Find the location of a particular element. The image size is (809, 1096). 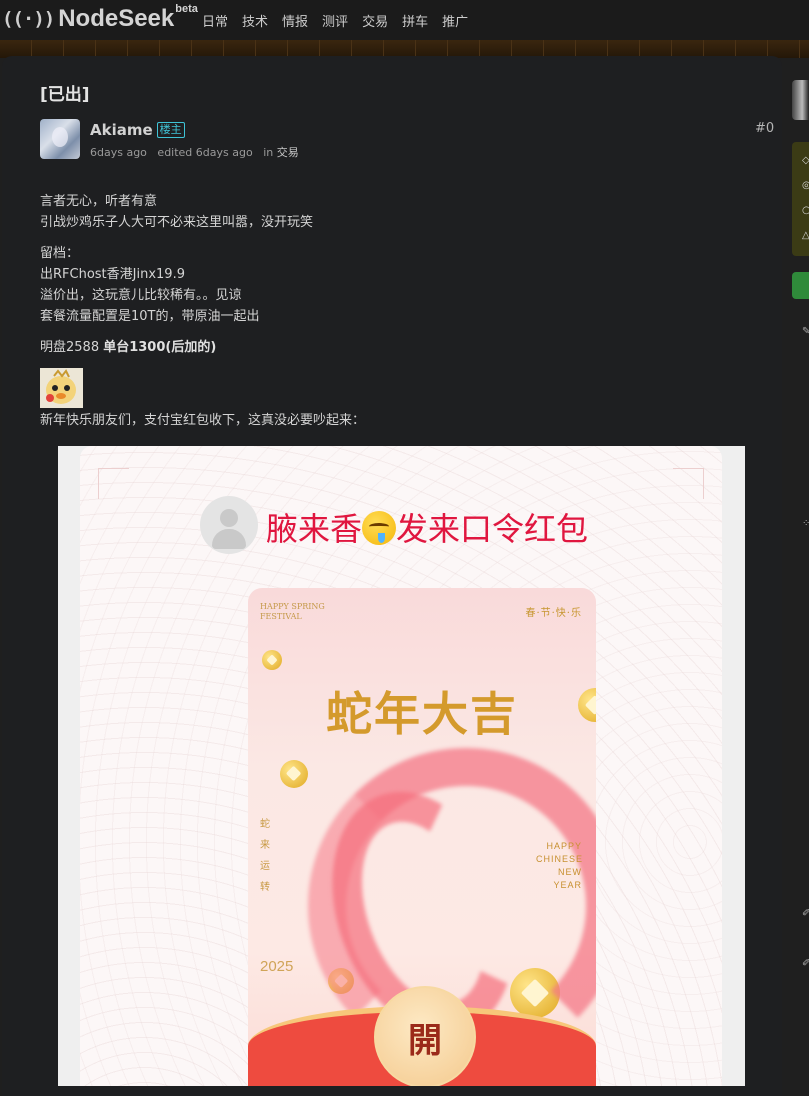

year-text: 2025 is located at coordinates (277, 966).